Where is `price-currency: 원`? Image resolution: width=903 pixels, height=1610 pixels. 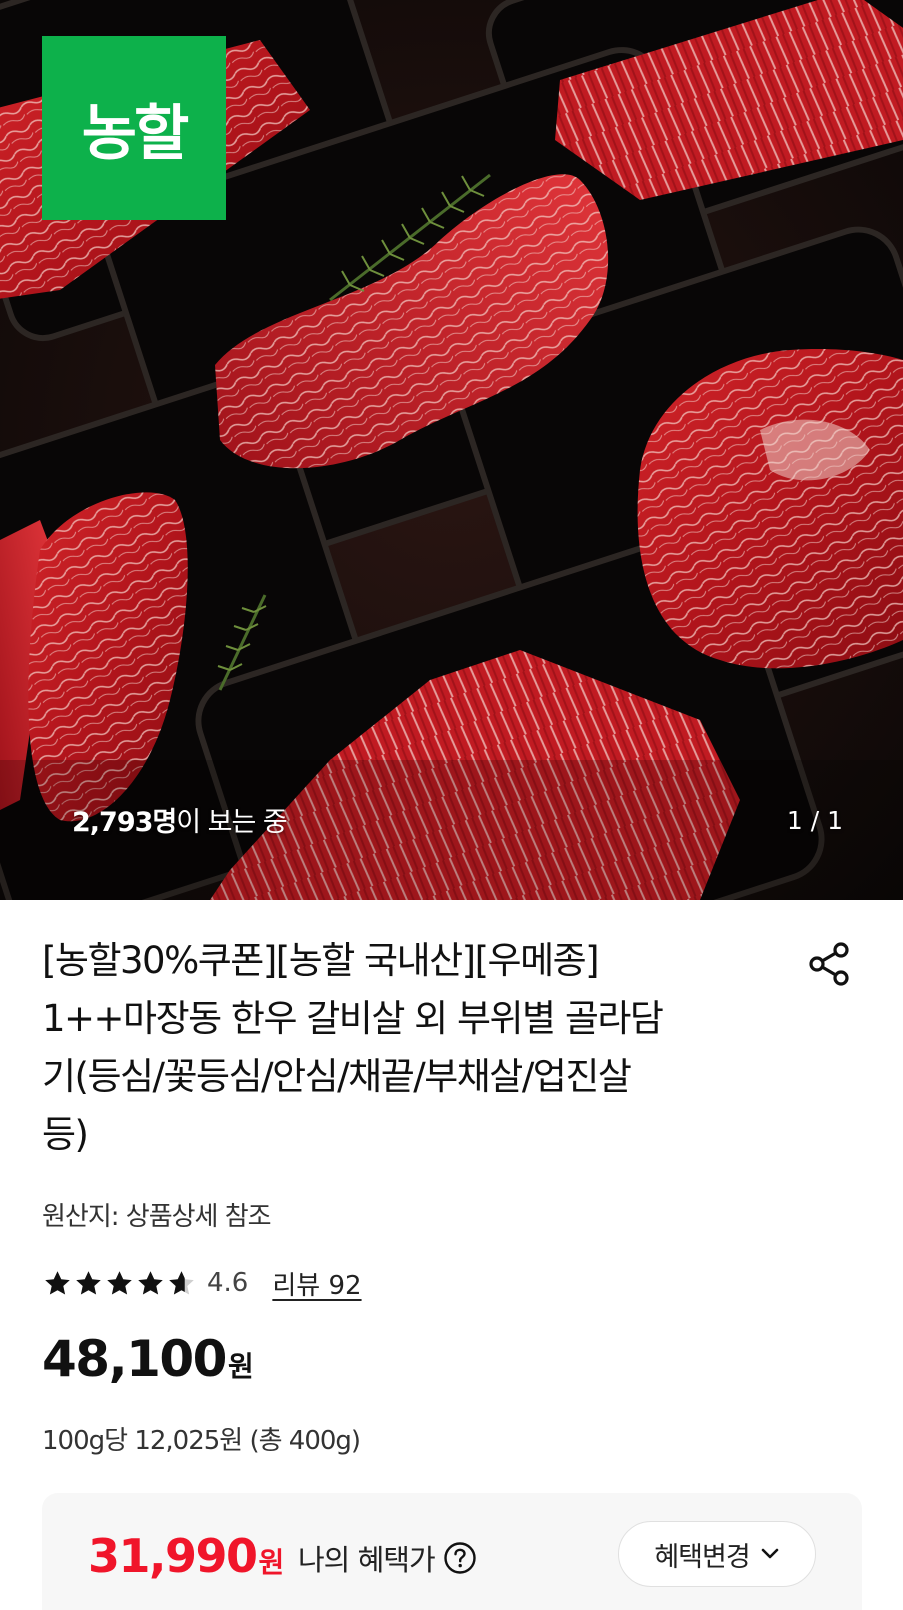 price-currency: 원 is located at coordinates (240, 1366).